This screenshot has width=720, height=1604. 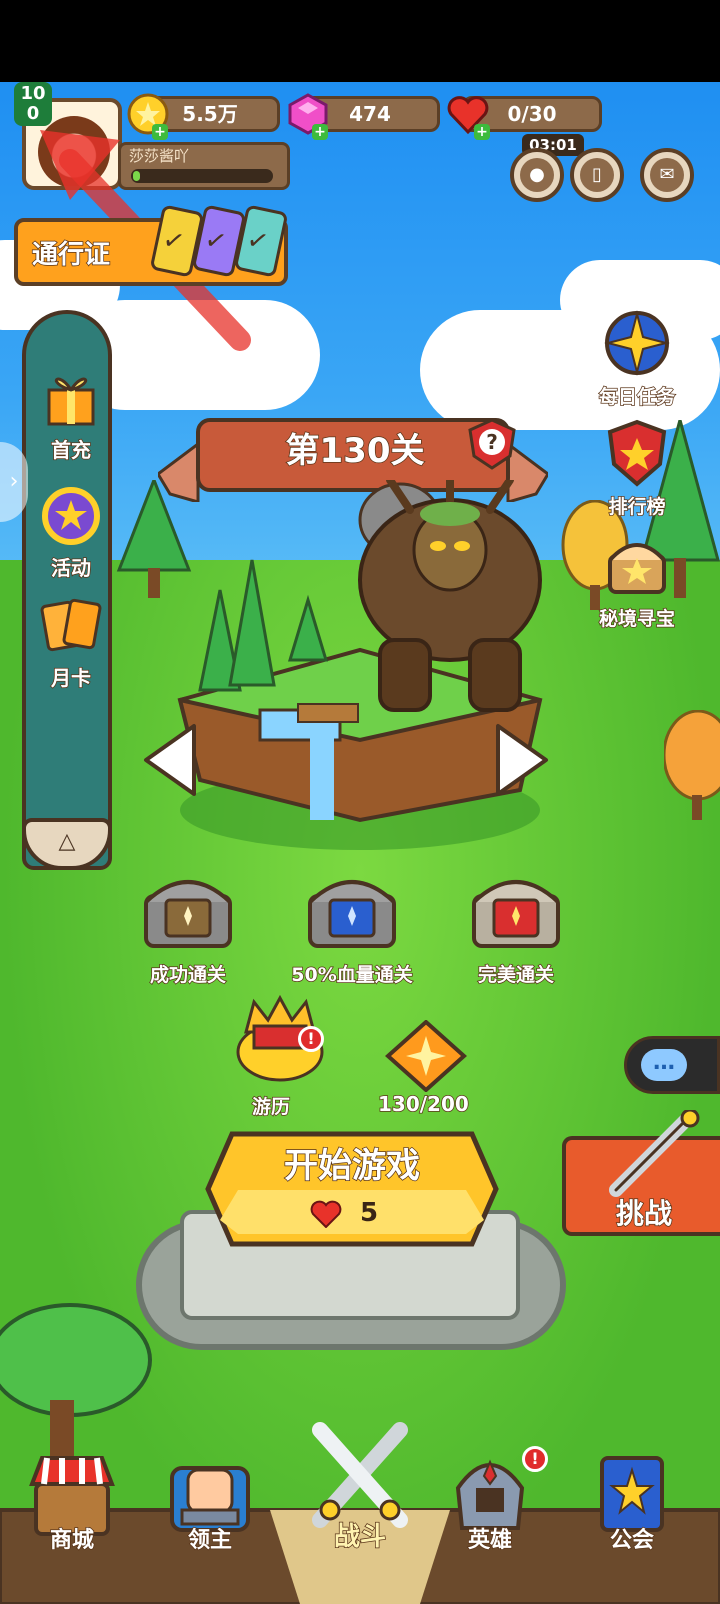 What do you see at coordinates (320, 132) in the screenshot?
I see `add-gem-icon: +` at bounding box center [320, 132].